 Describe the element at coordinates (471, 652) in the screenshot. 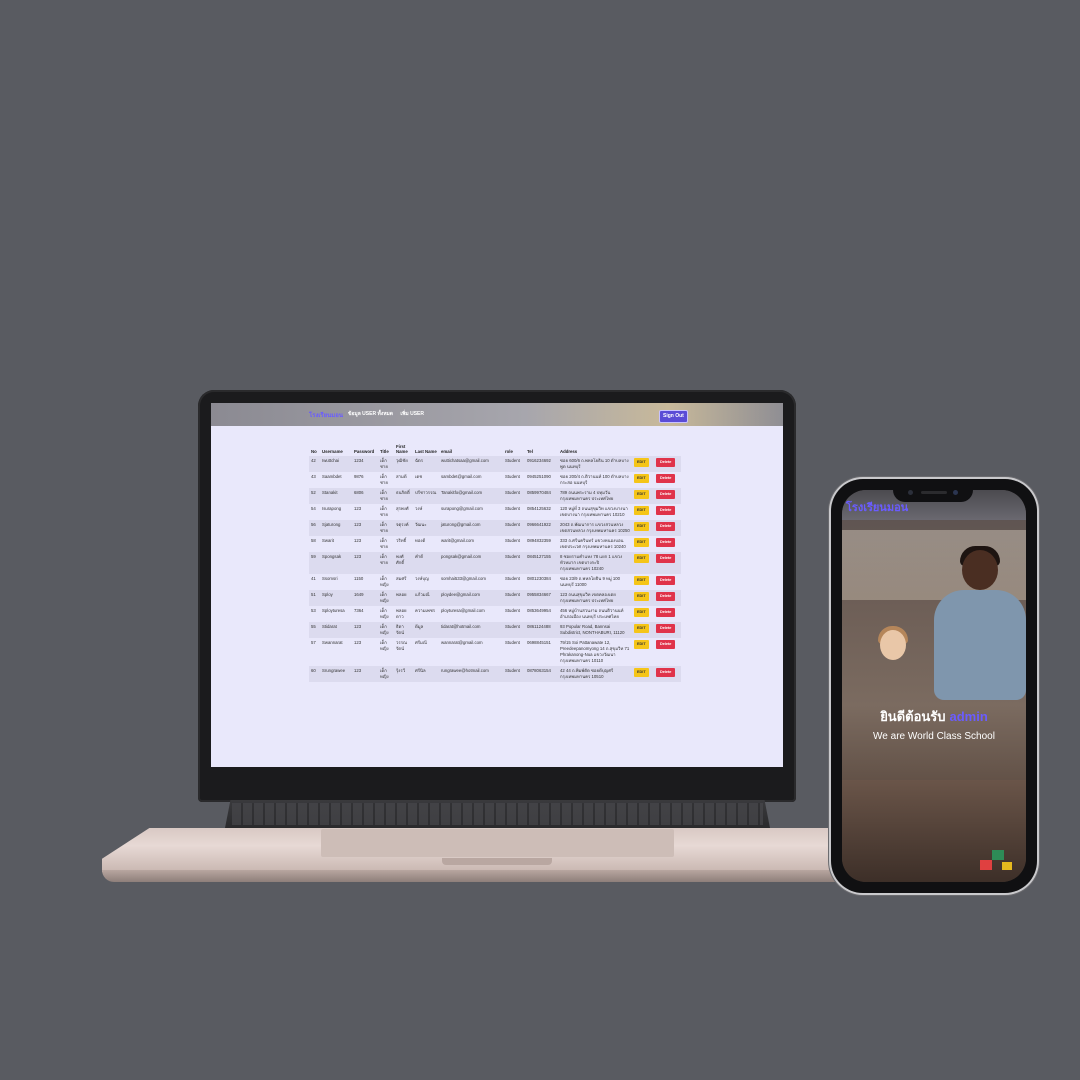

I see `cell-email: wannarat@gmail.com` at that location.